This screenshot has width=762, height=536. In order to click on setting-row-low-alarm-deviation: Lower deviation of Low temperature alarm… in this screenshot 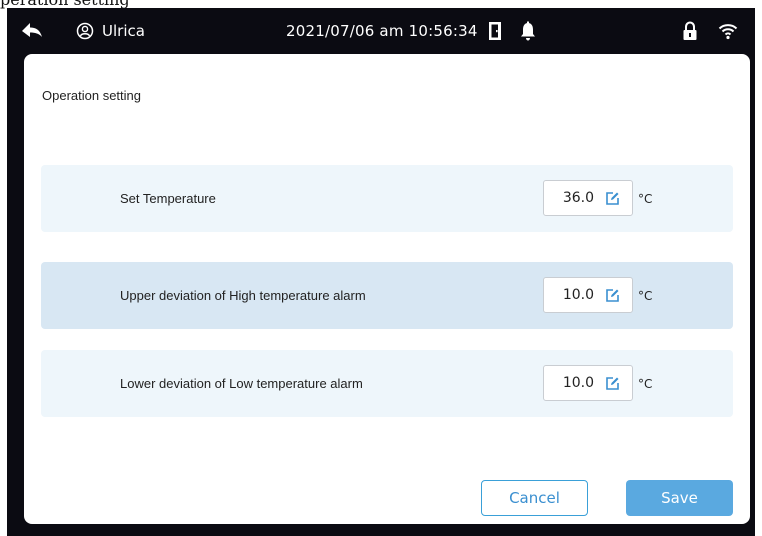, I will do `click(387, 383)`.